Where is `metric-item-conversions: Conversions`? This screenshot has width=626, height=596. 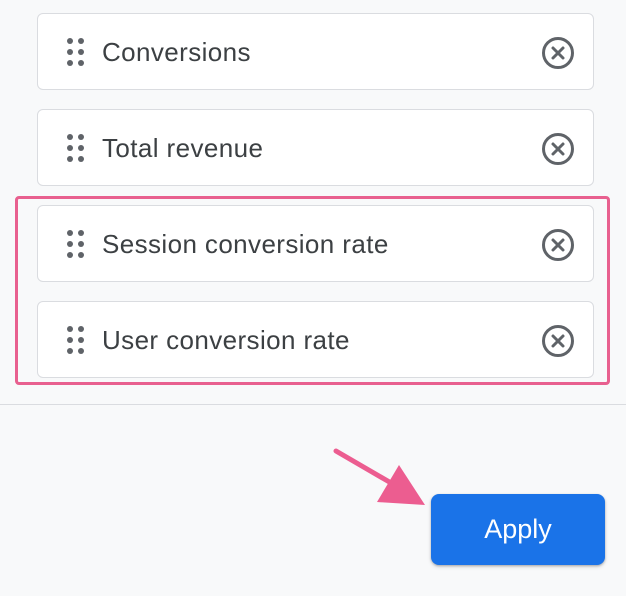
metric-item-conversions: Conversions is located at coordinates (315, 51).